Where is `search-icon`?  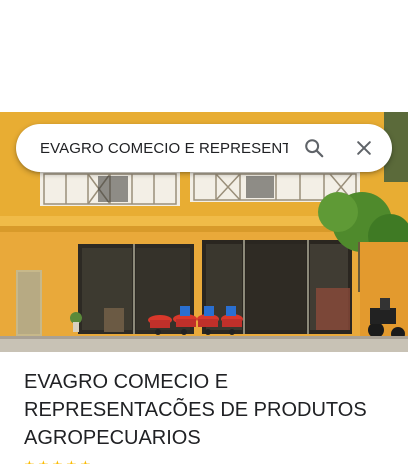 search-icon is located at coordinates (314, 148).